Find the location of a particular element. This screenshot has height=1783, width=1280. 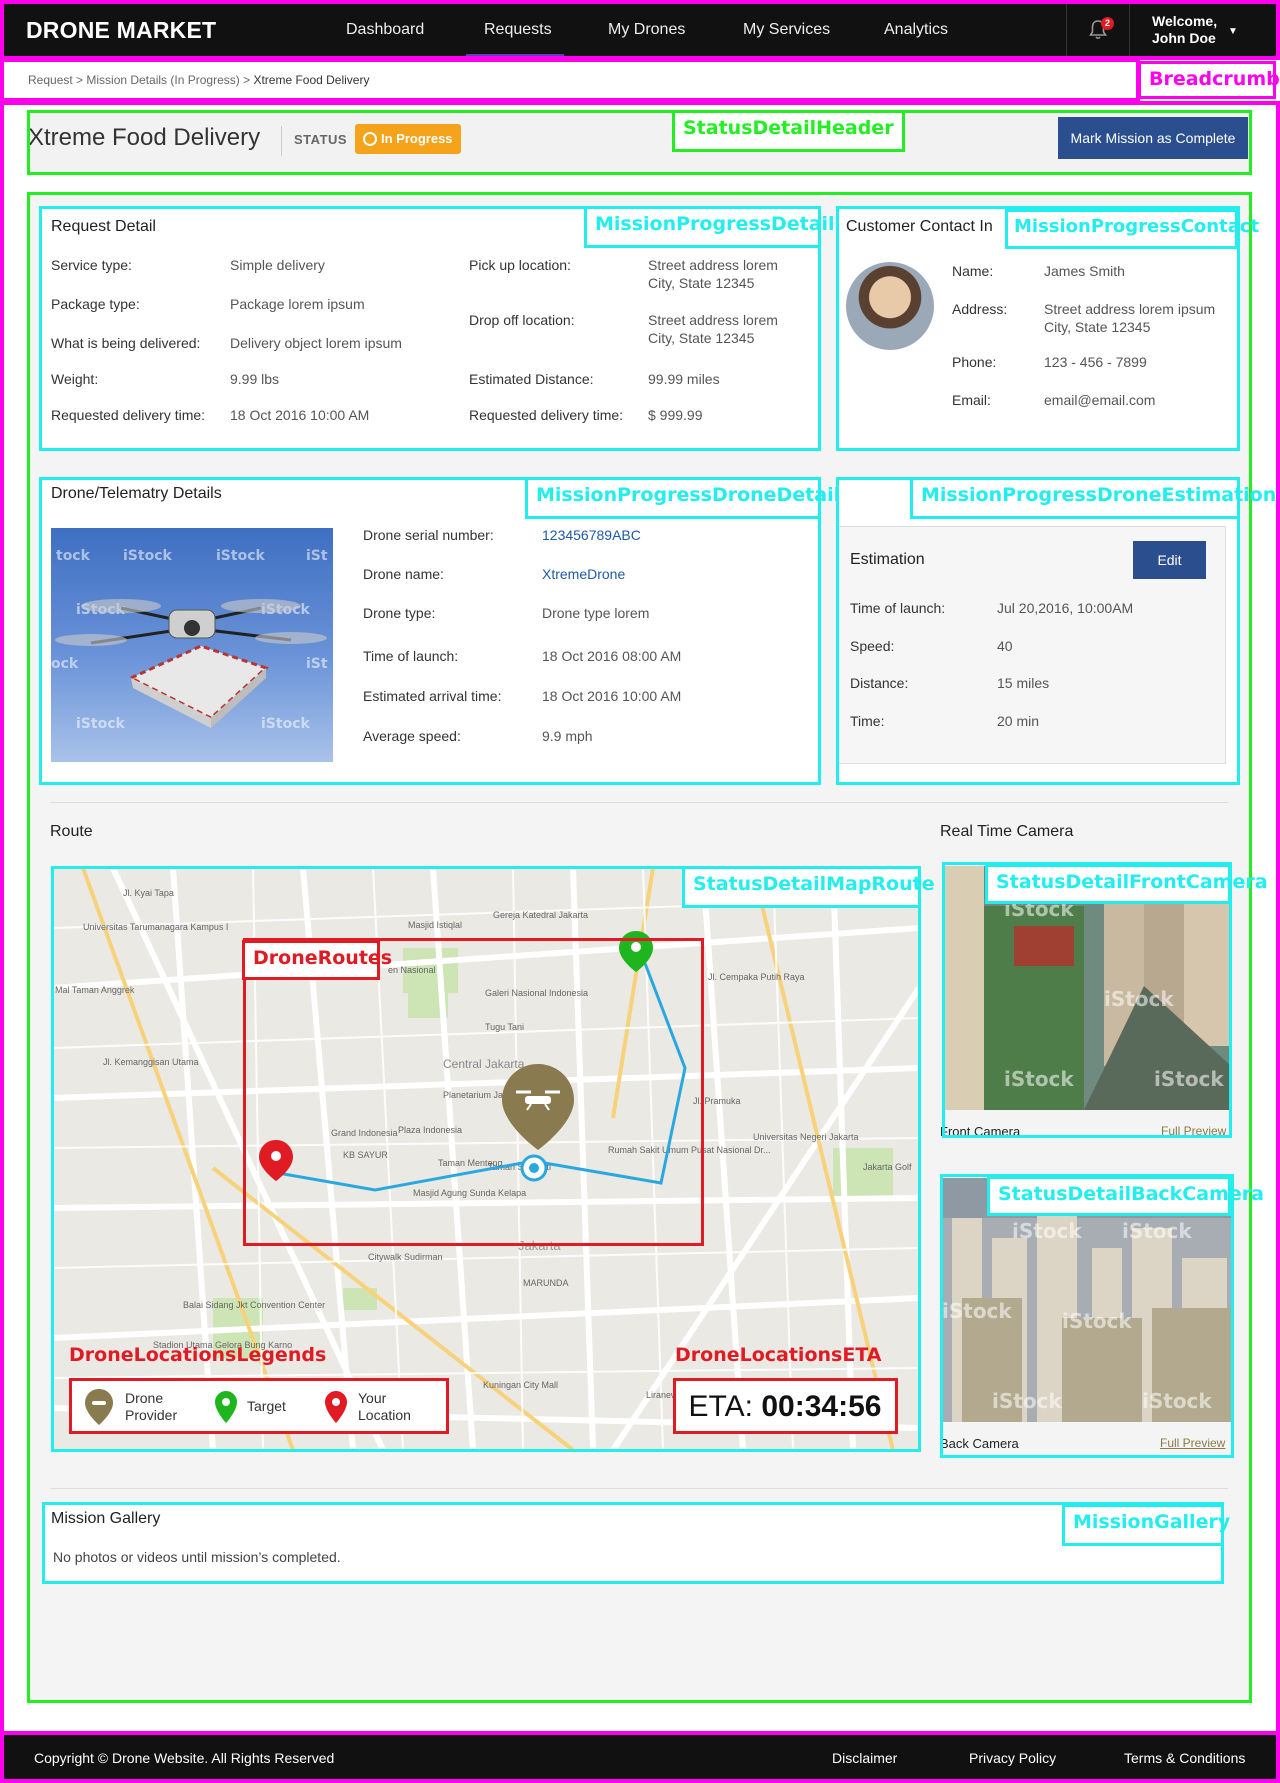

annotation-status-header-tag: StatusDetailHeader is located at coordinates (788, 131).